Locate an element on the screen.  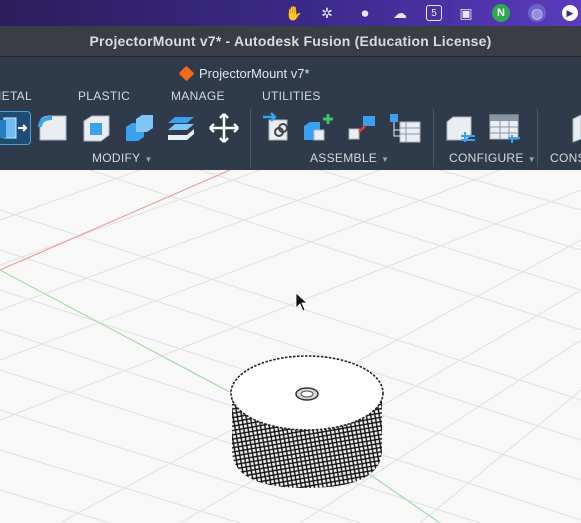
offset-face-tool-icon is located at coordinates (181, 128).